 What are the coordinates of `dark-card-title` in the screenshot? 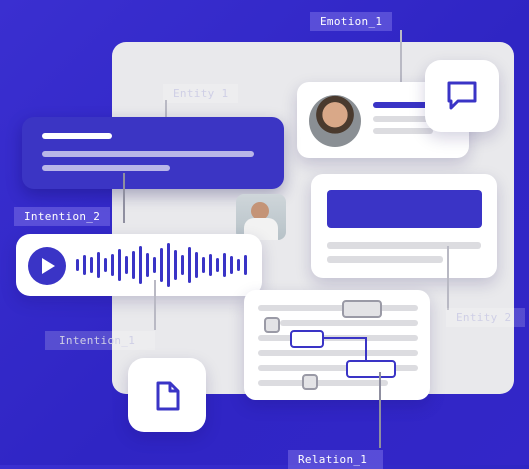 It's located at (77, 136).